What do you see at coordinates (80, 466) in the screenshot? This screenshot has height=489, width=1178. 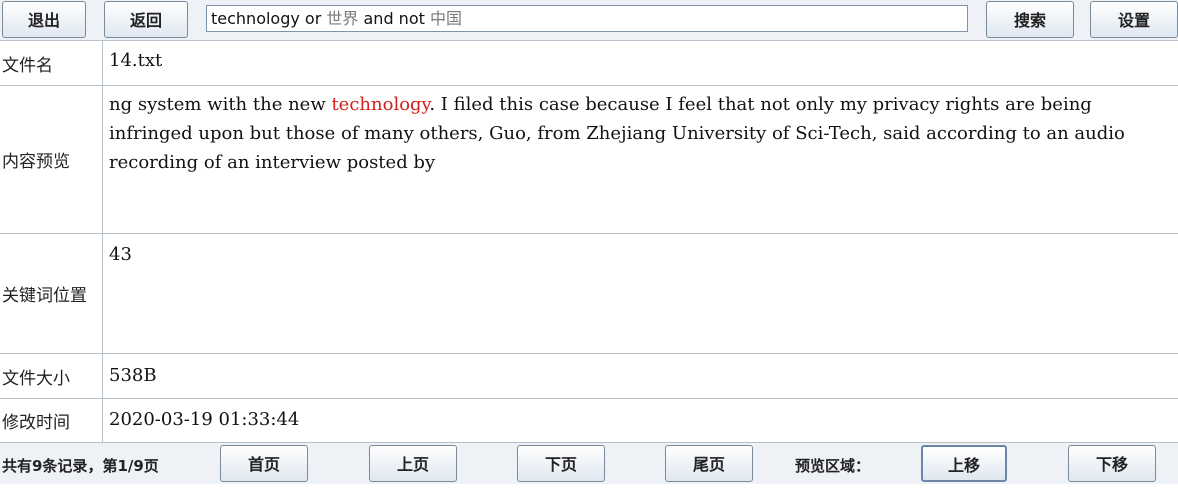 I see `record-summary: 共有9条记录，第1/9页` at bounding box center [80, 466].